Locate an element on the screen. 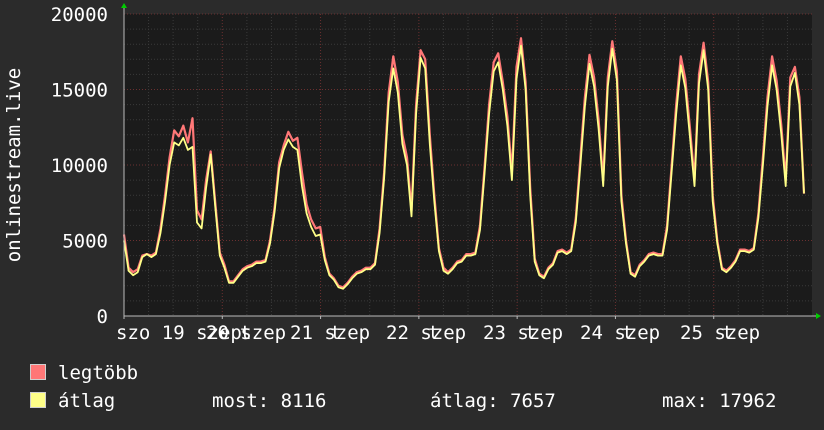  y-axis-arrow is located at coordinates (124, 5).